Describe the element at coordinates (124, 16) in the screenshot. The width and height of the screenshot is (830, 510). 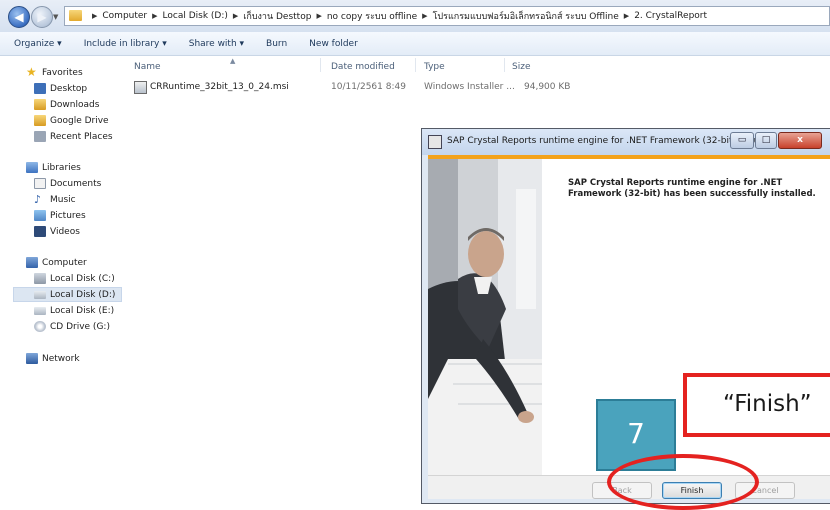
I see `breadcrumb-computer: Computer` at that location.